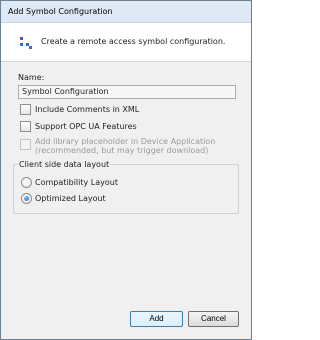  Describe the element at coordinates (126, 12) in the screenshot. I see `title-bar: Add Symbol Configuration` at that location.